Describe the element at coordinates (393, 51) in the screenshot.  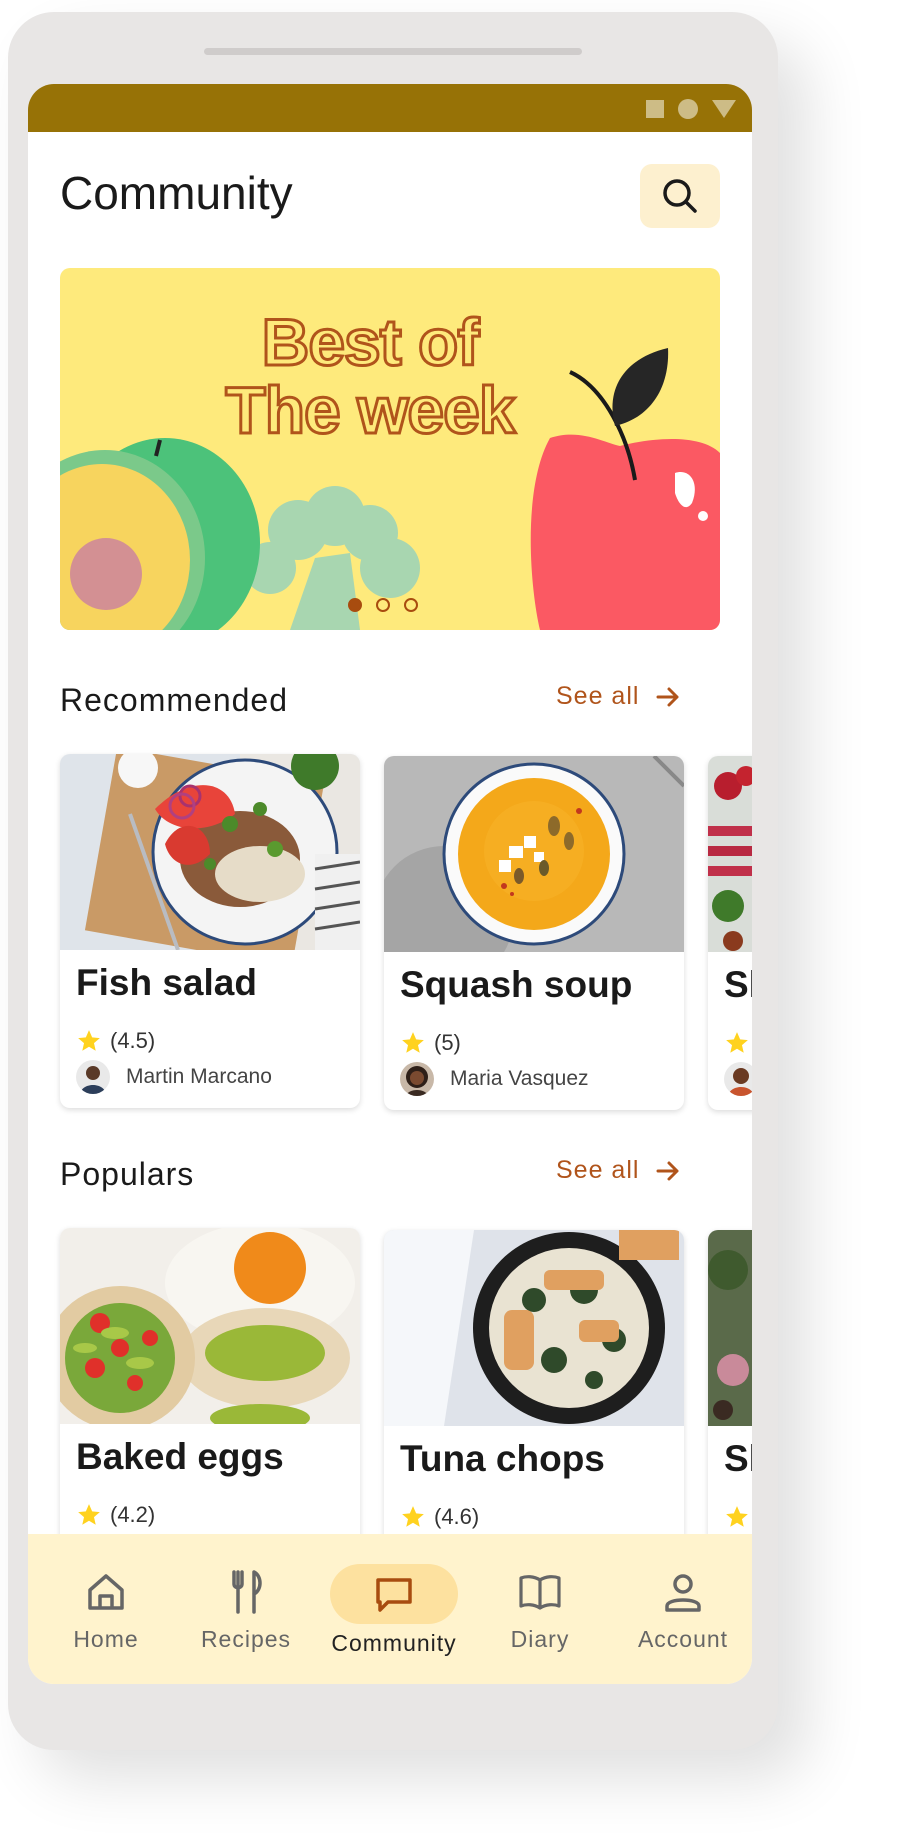
I see `phone-speaker` at that location.